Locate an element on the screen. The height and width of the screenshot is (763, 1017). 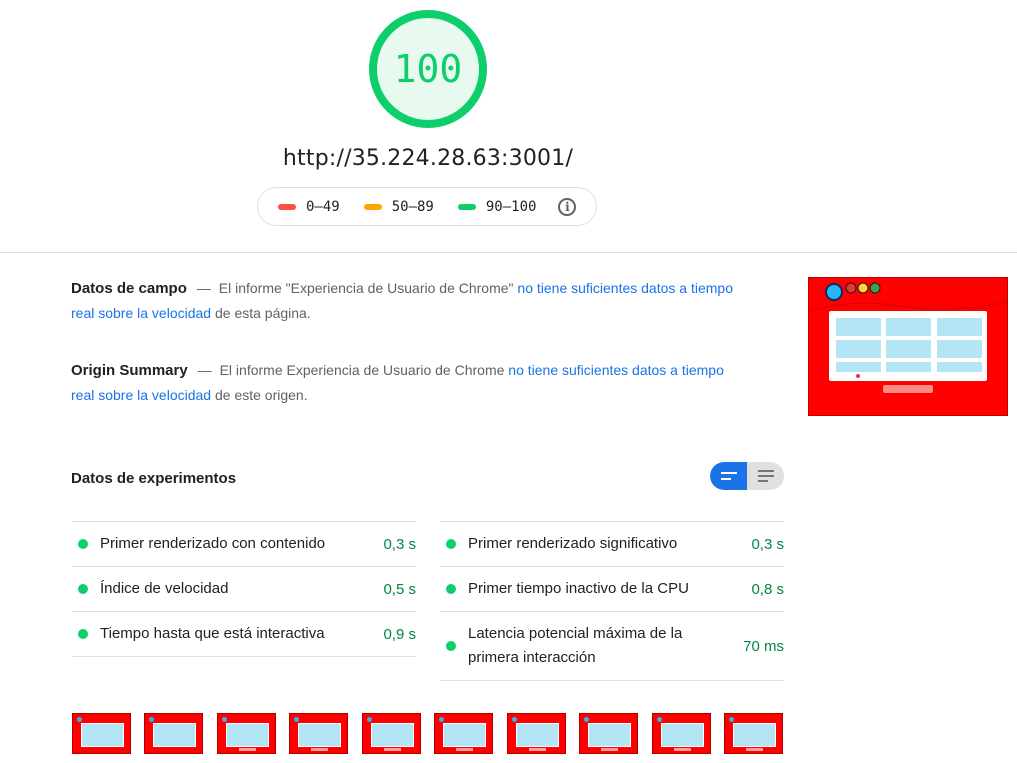
expanded-view-button is located at coordinates (765, 476).